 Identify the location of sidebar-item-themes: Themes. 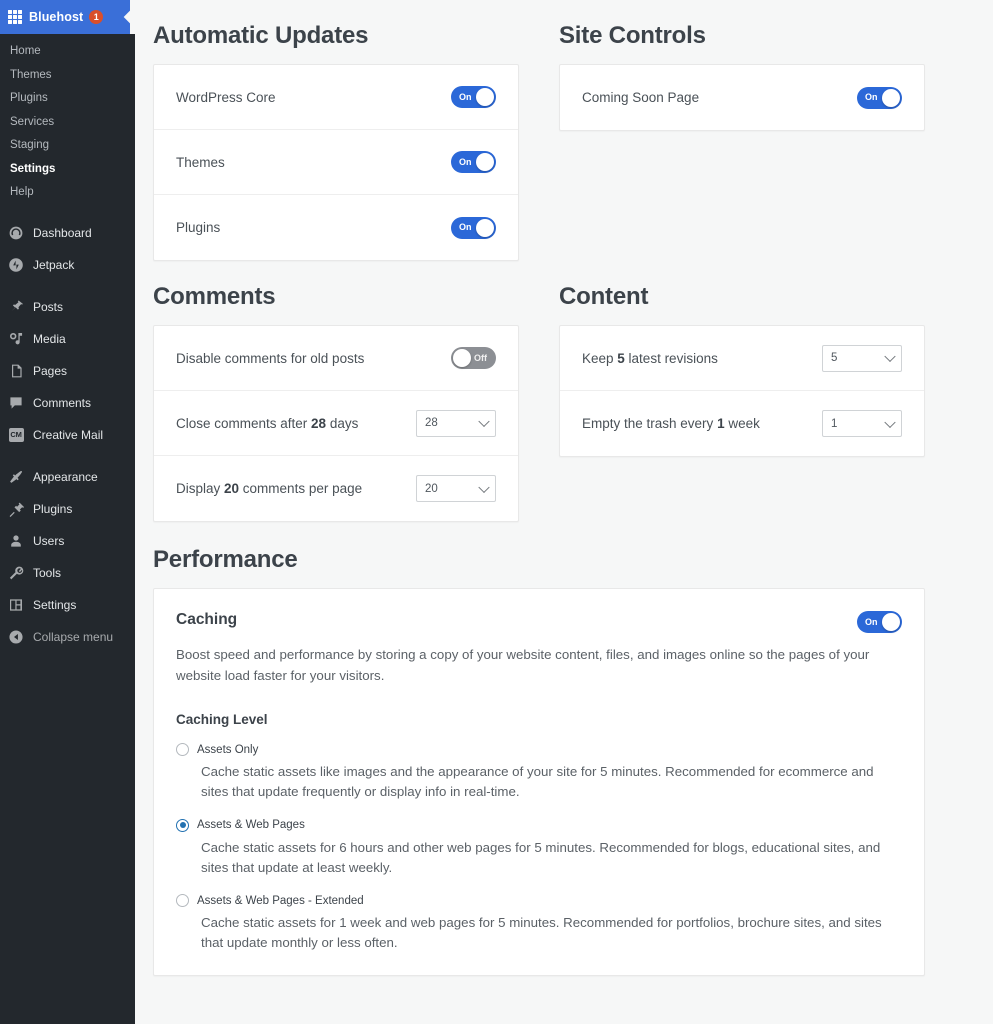
(67, 76).